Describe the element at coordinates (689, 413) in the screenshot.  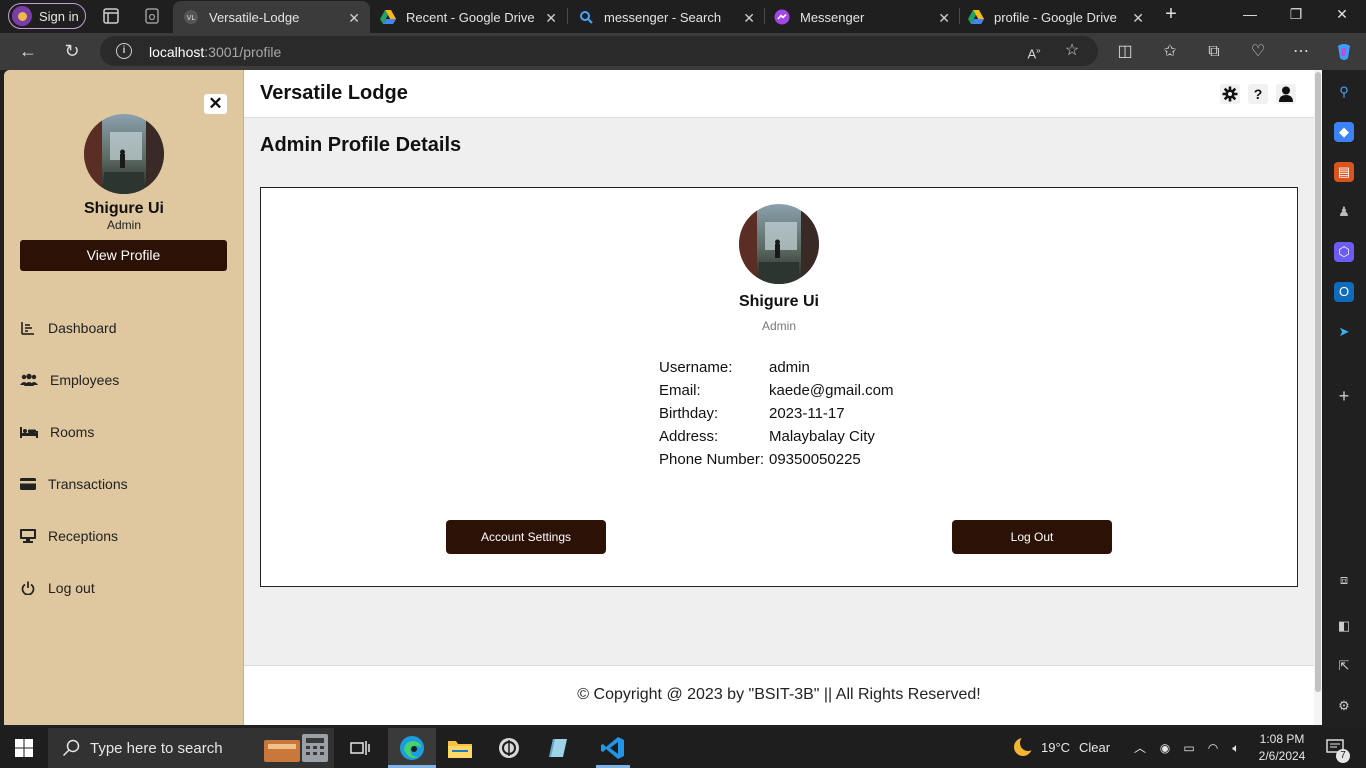
I see `detail-label: Birthday:` at that location.